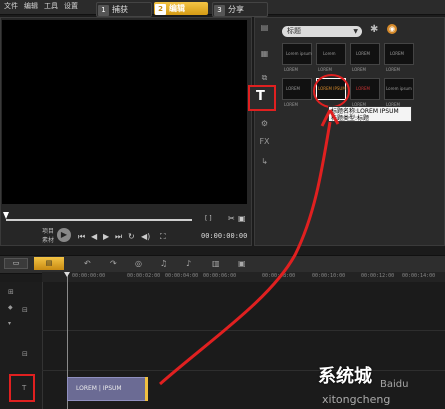  What do you see at coordinates (419, 276) in the screenshot?
I see `tick-label: 00:00:14:00` at bounding box center [419, 276].